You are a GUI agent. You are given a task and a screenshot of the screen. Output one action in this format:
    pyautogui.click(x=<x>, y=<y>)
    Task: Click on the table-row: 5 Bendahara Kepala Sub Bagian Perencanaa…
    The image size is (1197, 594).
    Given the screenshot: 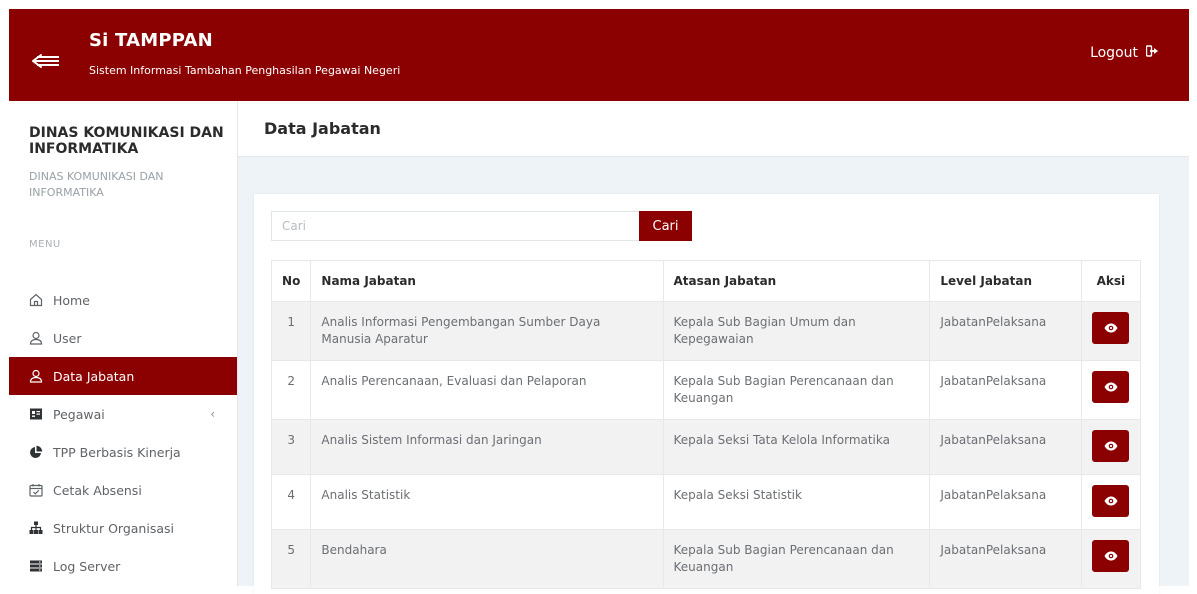 What is the action you would take?
    pyautogui.click(x=706, y=559)
    